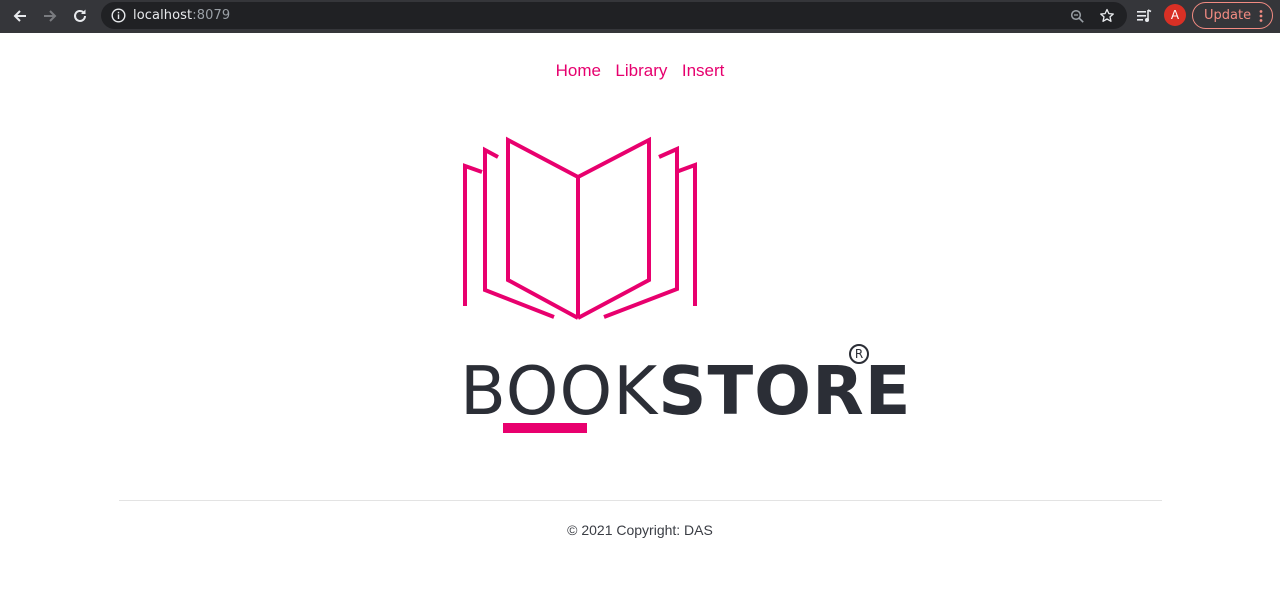 The width and height of the screenshot is (1280, 601). Describe the element at coordinates (20, 16) in the screenshot. I see `back-arrow-icon` at that location.